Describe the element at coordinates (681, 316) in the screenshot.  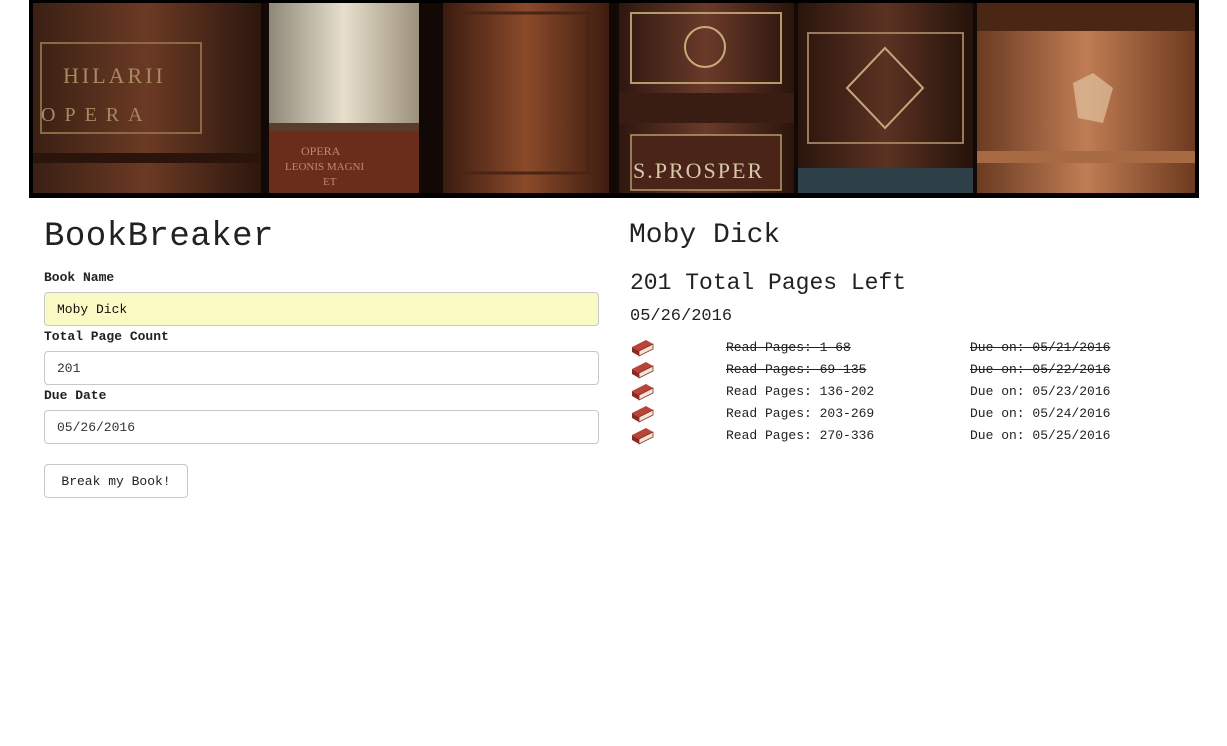
I see `result-due-date: 05/26/2016` at that location.